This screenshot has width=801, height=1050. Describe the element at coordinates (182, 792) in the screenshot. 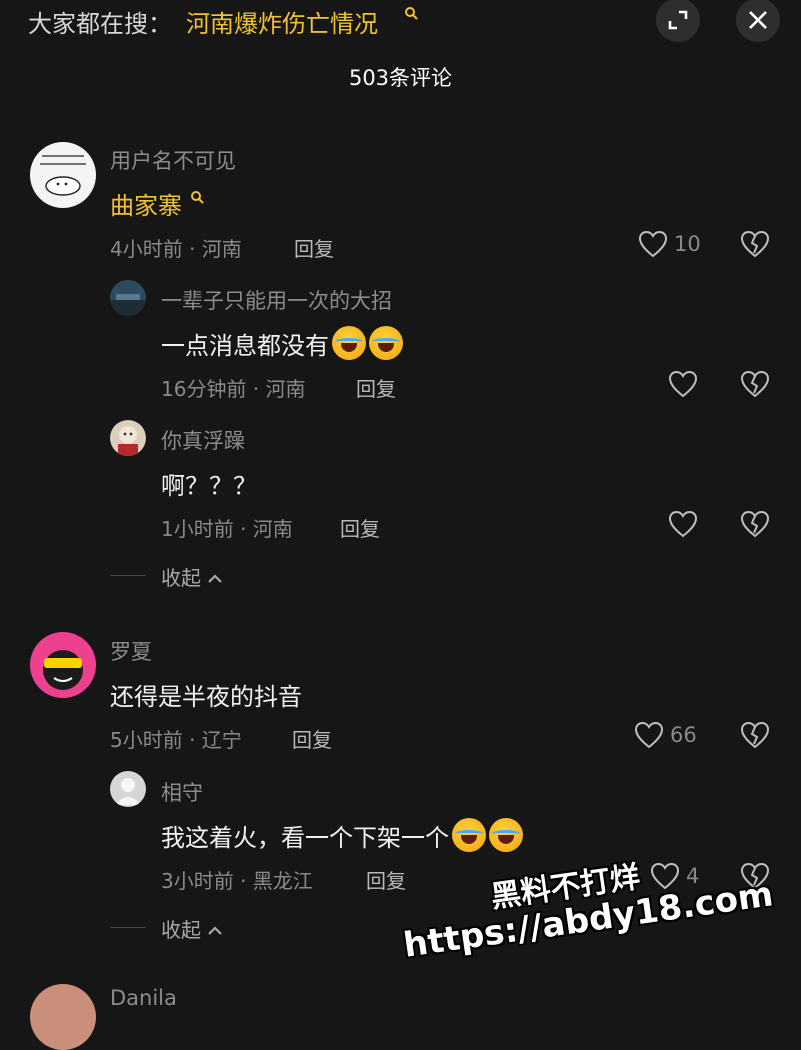

I see `comment-username: 相守` at that location.